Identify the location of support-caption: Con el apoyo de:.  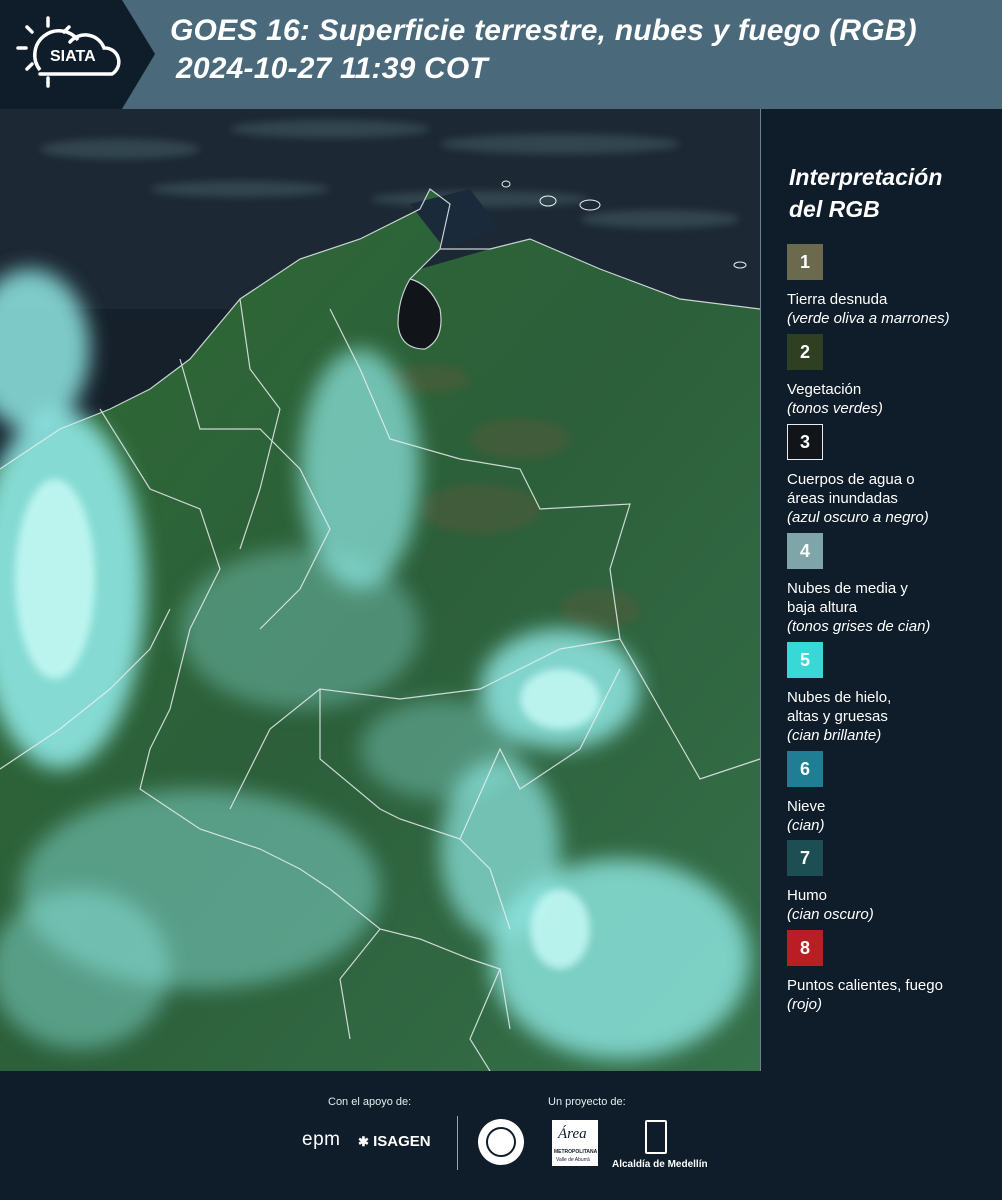
(370, 1102).